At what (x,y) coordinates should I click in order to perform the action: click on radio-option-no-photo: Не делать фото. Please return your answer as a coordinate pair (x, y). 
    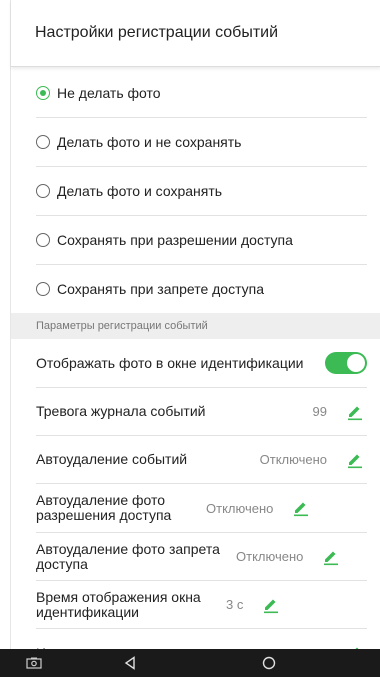
    Looking at the image, I should click on (201, 93).